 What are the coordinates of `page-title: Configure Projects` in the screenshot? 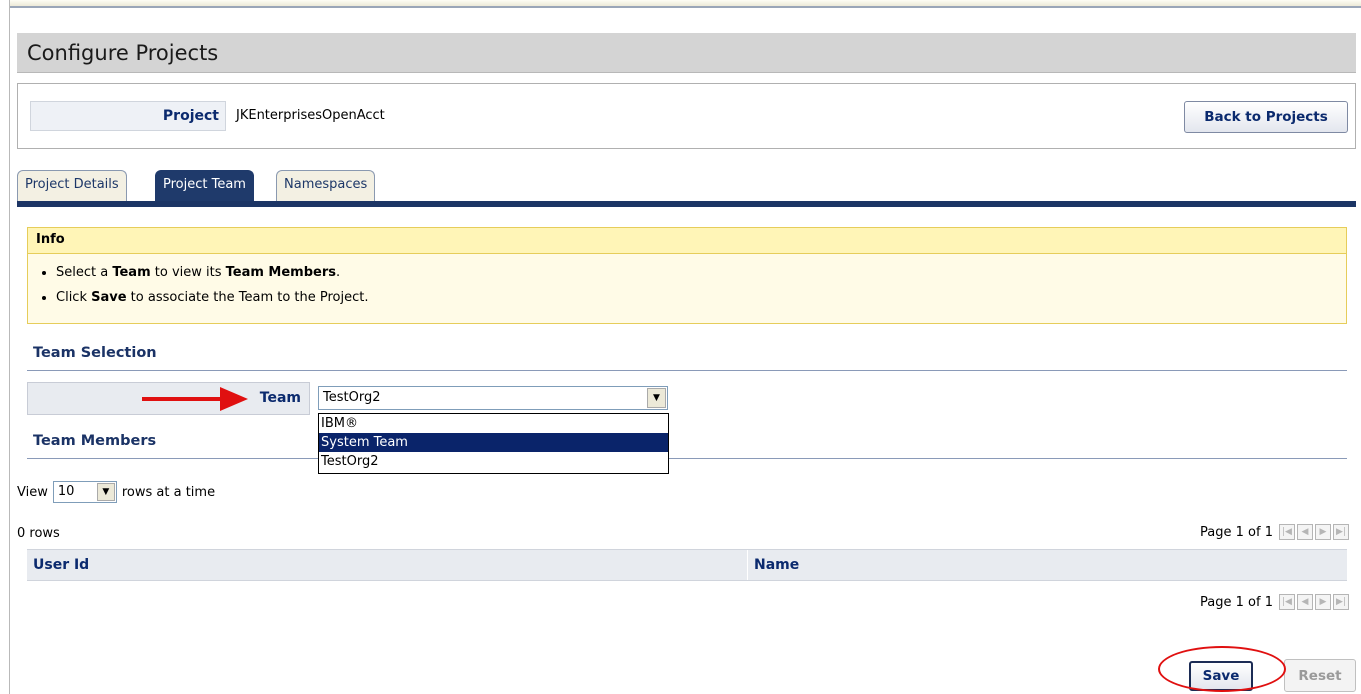 It's located at (686, 53).